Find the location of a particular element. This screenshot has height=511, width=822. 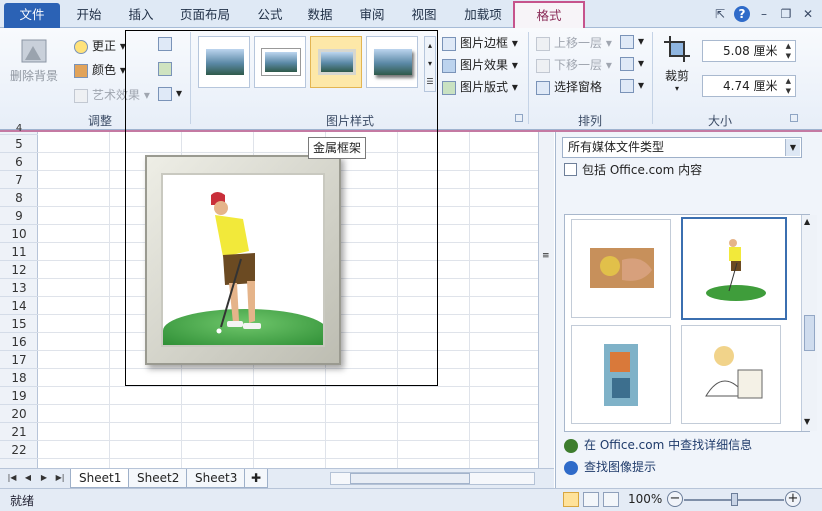

picture-border-button: 图片边框 ▾ is located at coordinates (480, 42).